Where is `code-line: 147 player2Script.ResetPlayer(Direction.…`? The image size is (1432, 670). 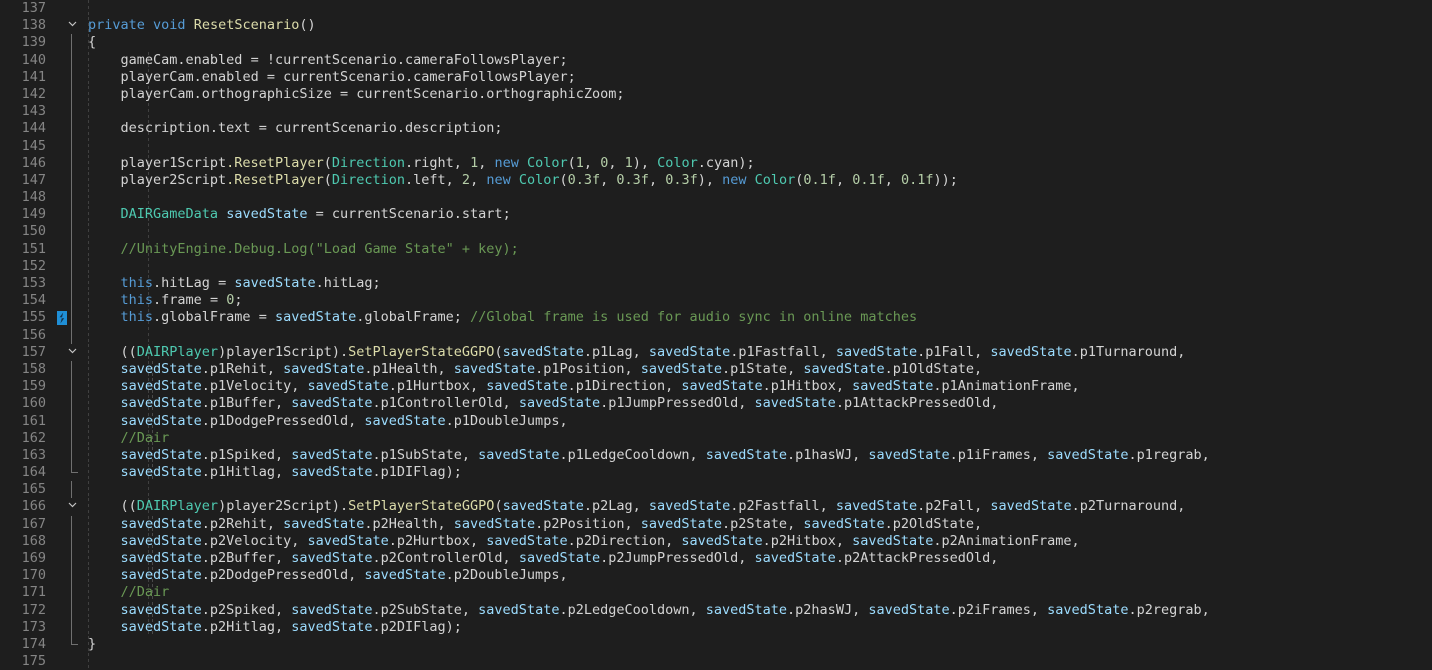
code-line: 147 player2Script.ResetPlayer(Direction.… is located at coordinates (716, 180).